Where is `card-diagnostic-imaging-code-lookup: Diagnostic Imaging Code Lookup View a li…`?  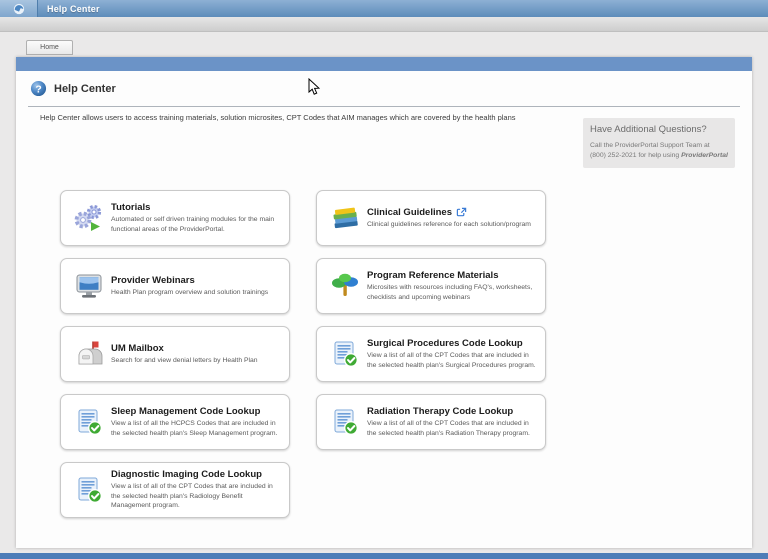
card-diagnostic-imaging-code-lookup: Diagnostic Imaging Code Lookup View a li… is located at coordinates (175, 490).